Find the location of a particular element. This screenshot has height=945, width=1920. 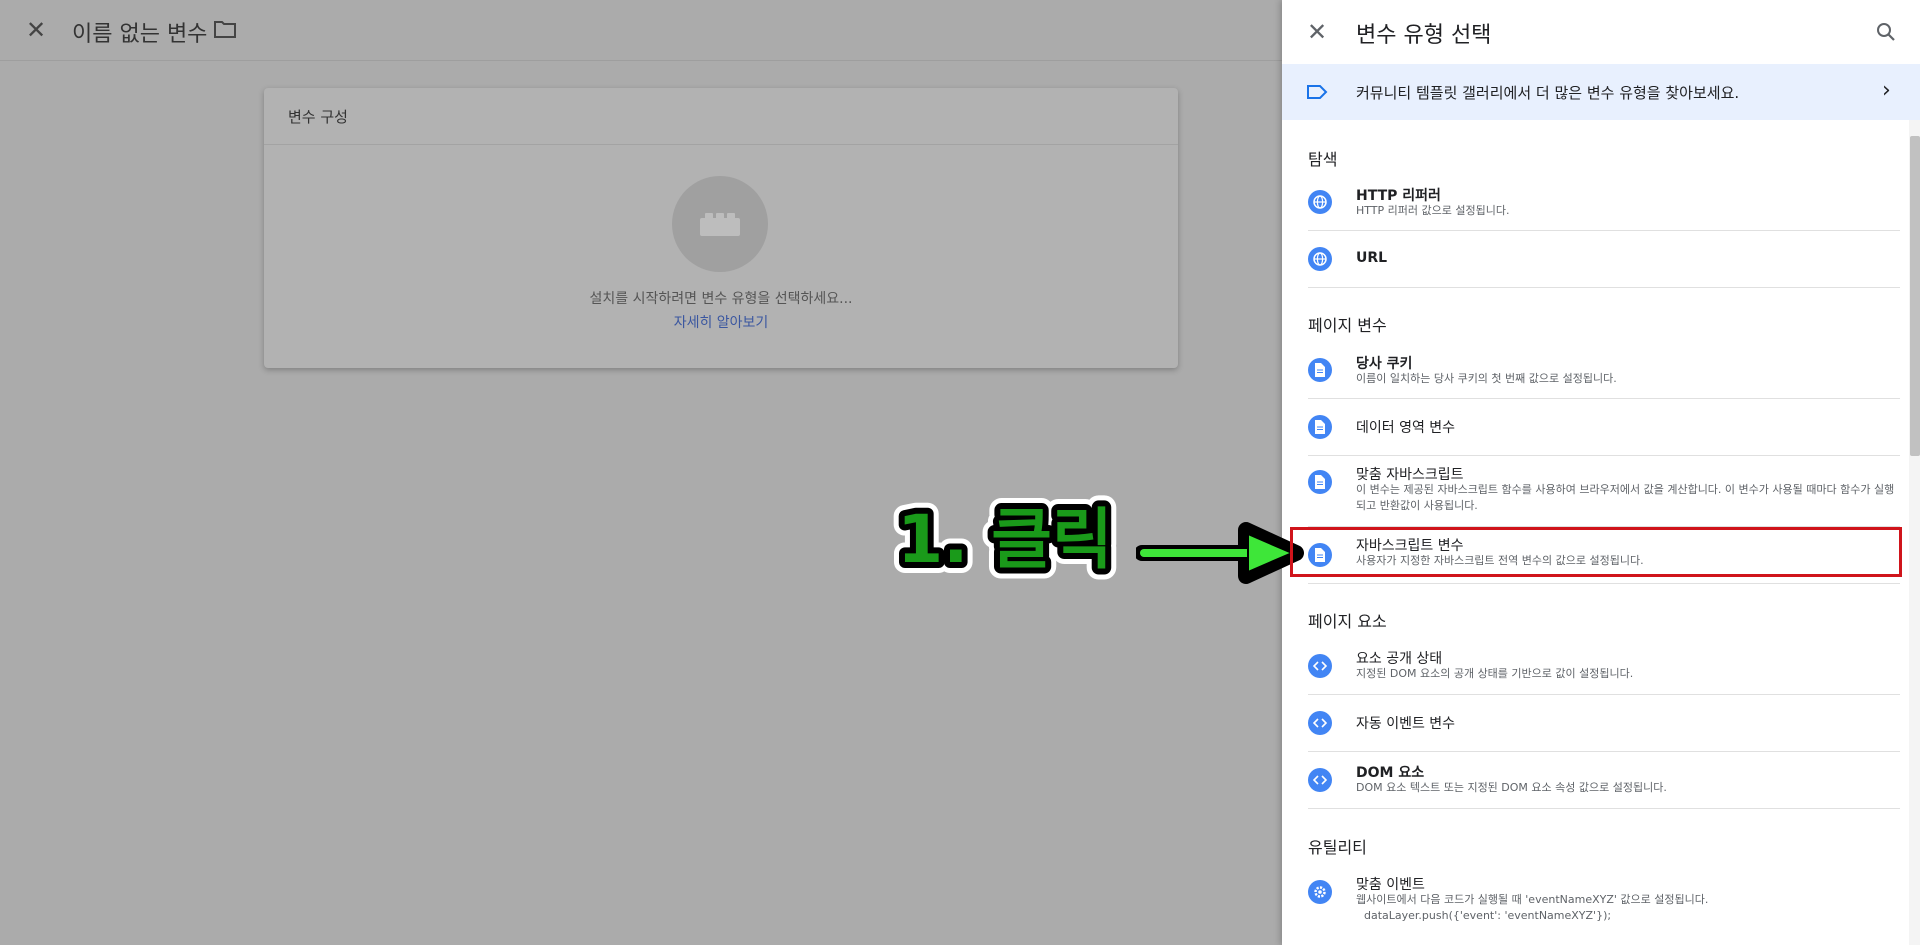

section-title-page-variables: 페이지 변수 is located at coordinates (1347, 325).